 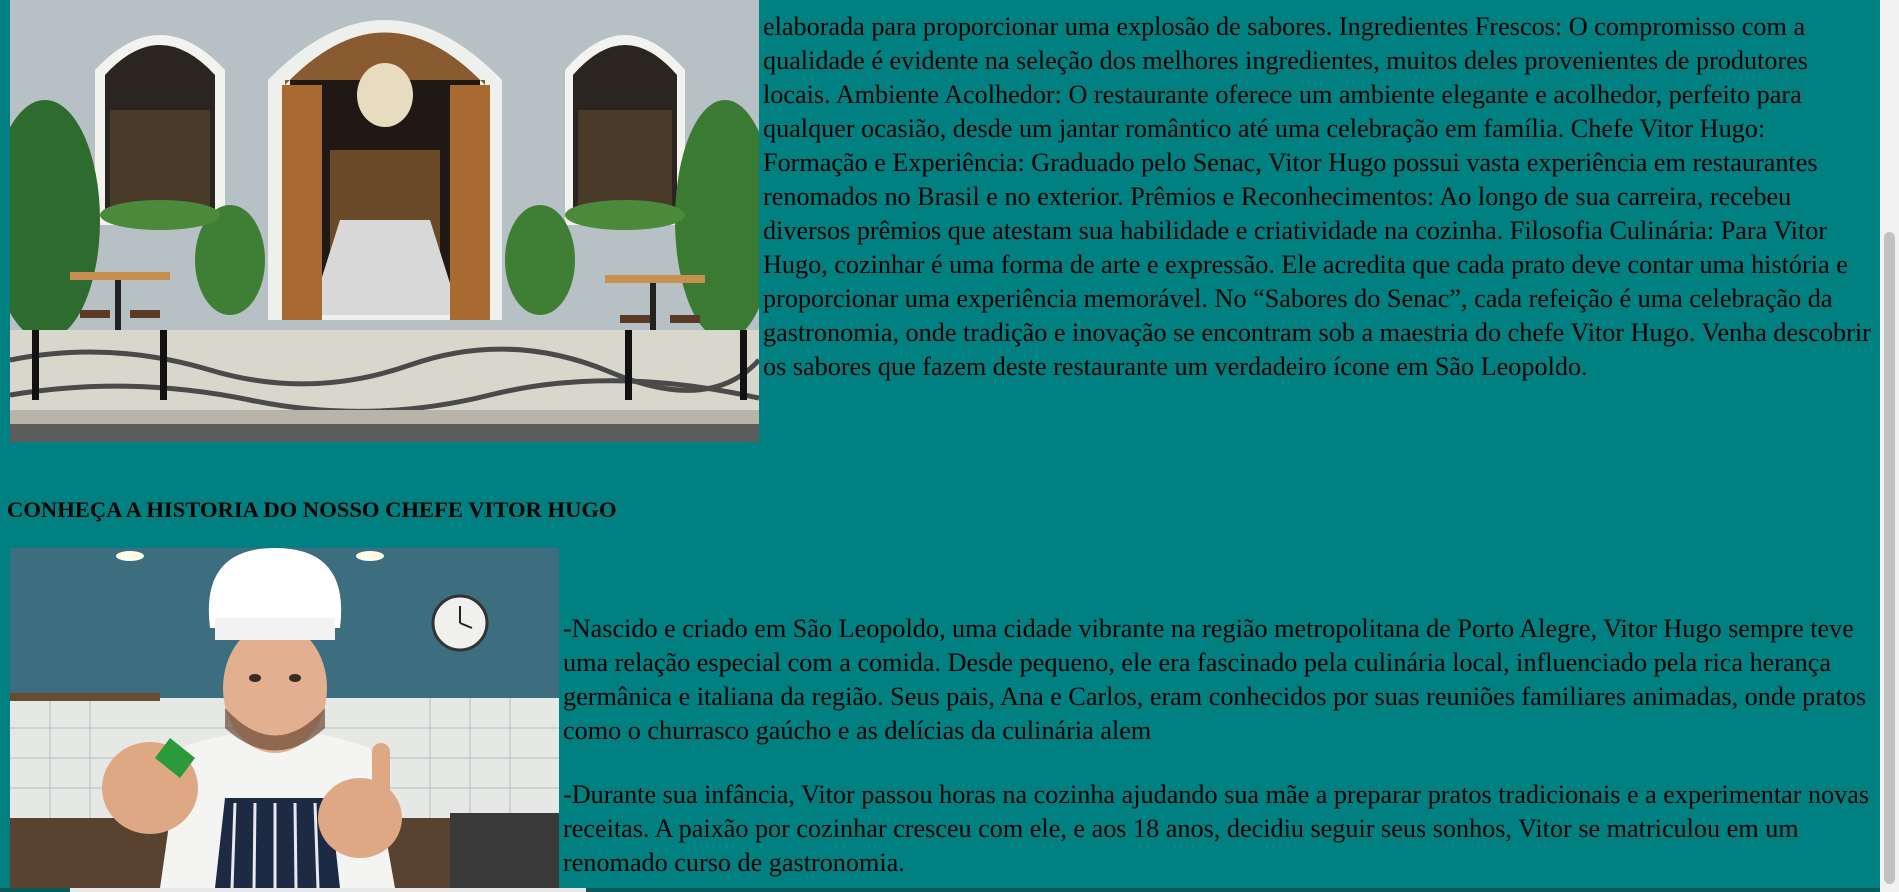 I want to click on horizontal-scrollbar-thumb, so click(x=328, y=890).